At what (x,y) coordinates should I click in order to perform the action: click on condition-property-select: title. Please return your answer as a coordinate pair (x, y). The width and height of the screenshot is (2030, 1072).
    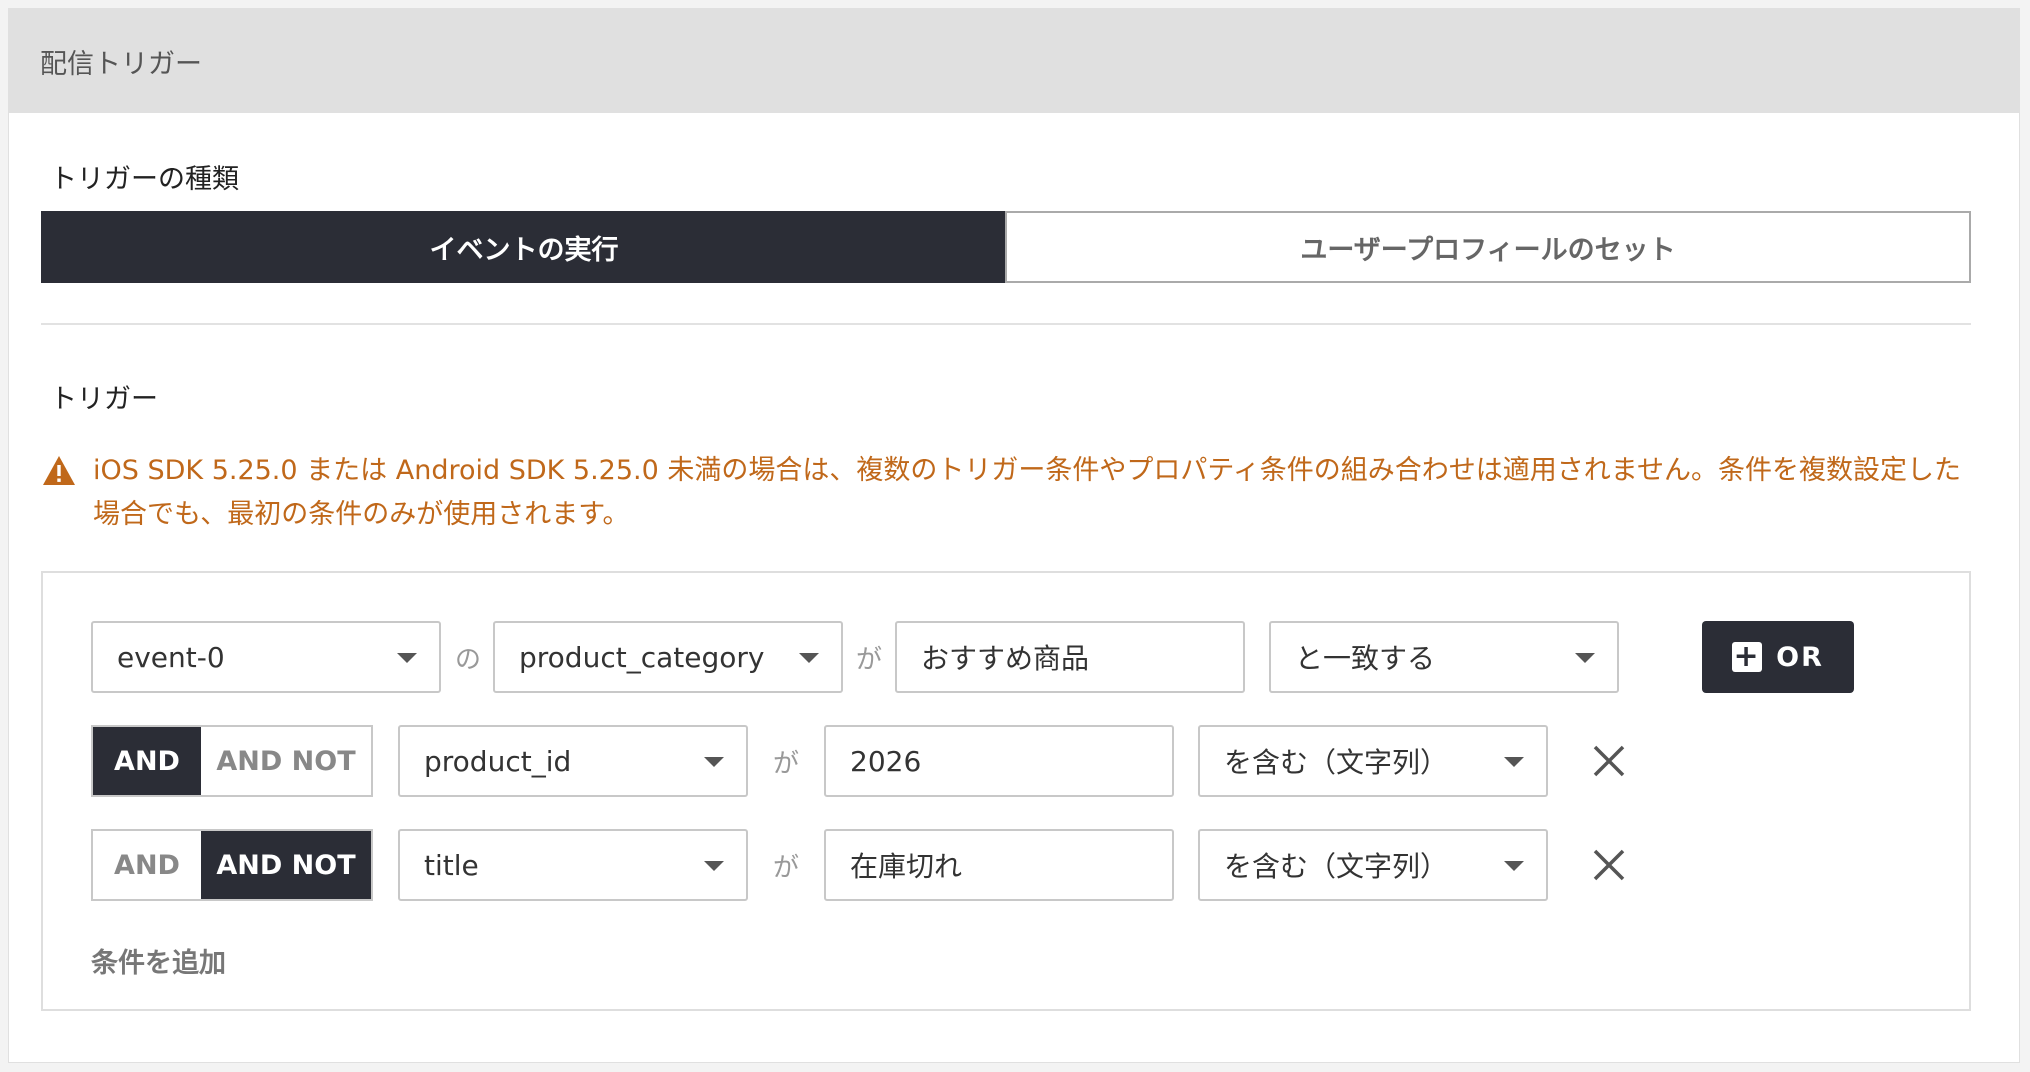
    Looking at the image, I should click on (573, 865).